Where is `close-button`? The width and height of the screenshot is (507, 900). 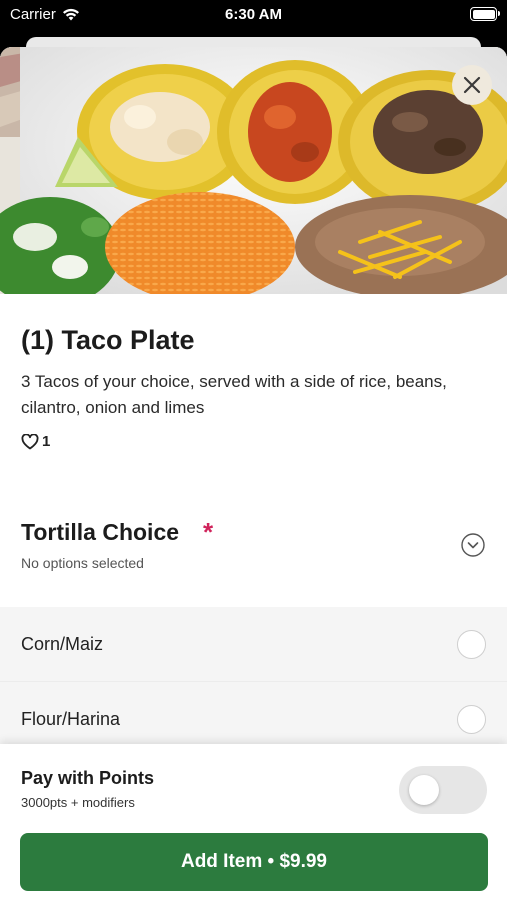
close-button is located at coordinates (472, 85).